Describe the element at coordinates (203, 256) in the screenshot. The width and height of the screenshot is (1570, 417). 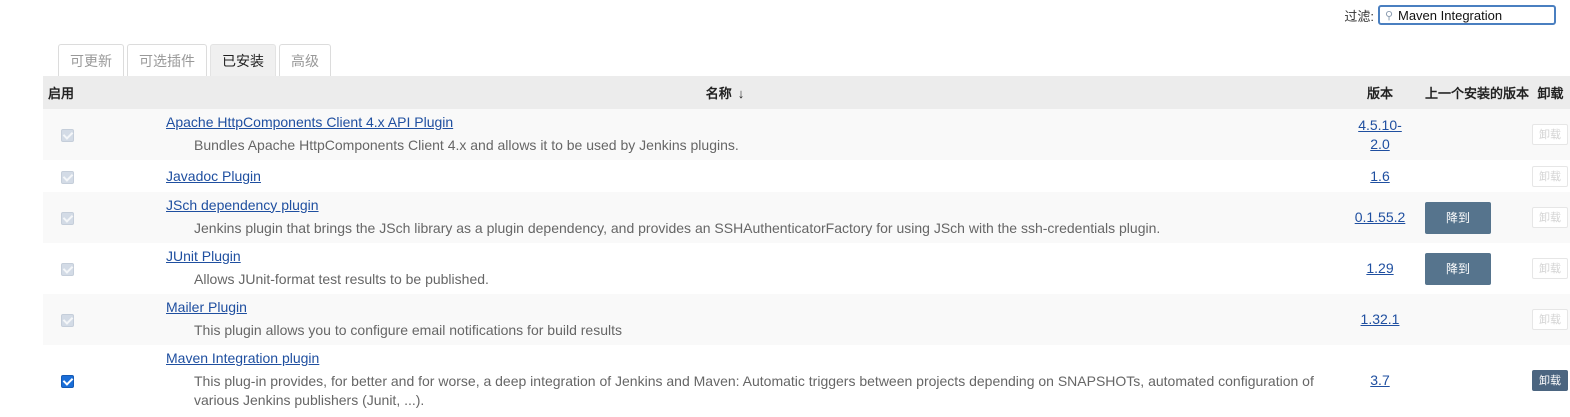
I see `plugin-name-link: JUnit Plugin` at that location.